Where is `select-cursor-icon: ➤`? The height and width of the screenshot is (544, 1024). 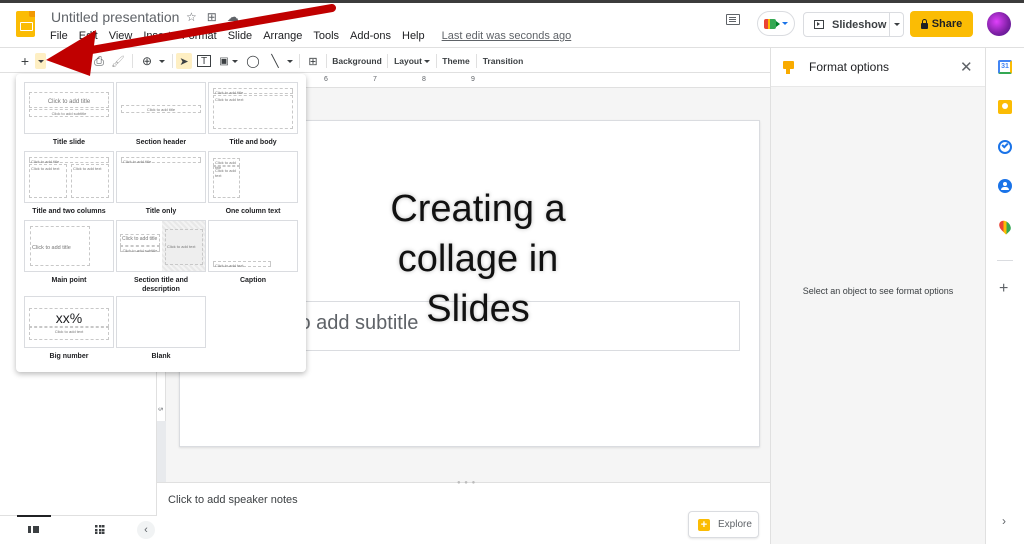 select-cursor-icon: ➤ is located at coordinates (184, 61).